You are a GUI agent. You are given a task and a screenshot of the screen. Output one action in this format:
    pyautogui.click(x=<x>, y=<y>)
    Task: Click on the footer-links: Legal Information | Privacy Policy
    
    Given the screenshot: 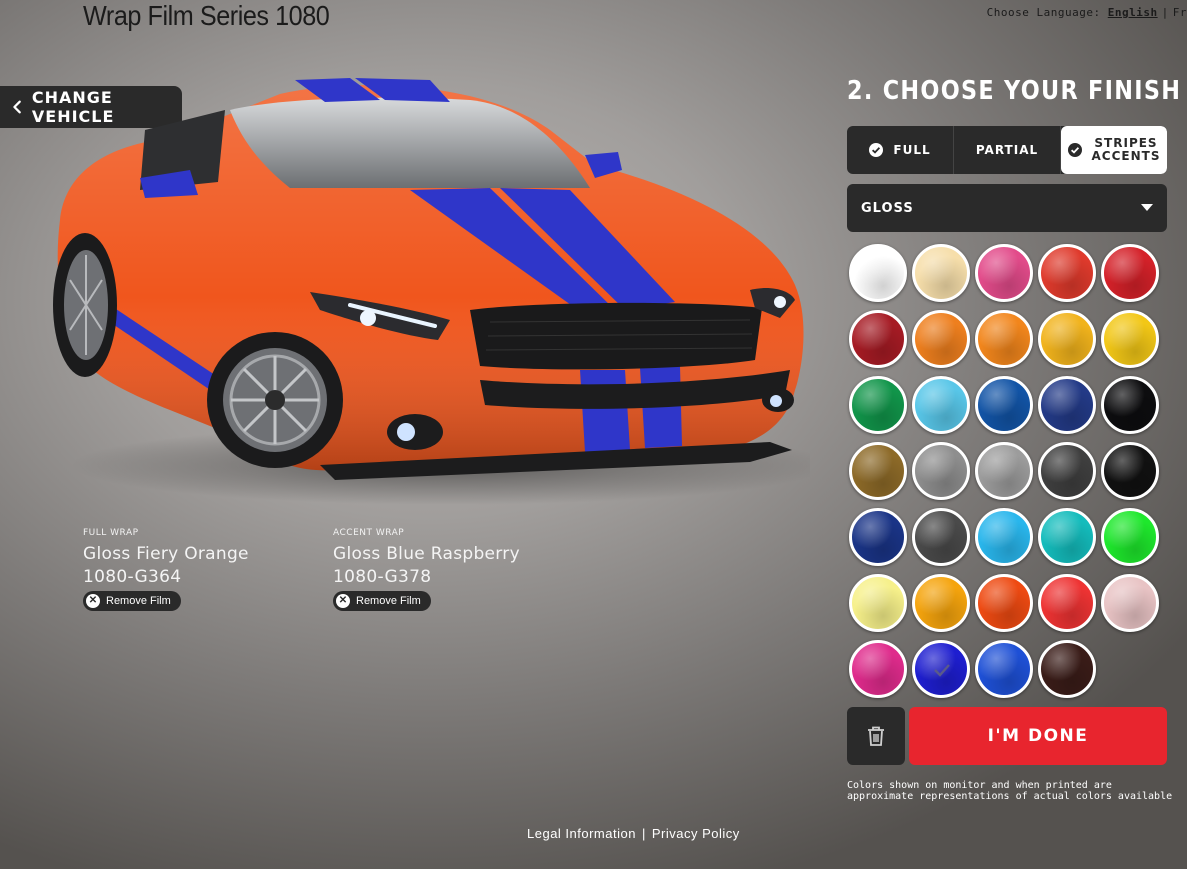 What is the action you would take?
    pyautogui.click(x=633, y=833)
    